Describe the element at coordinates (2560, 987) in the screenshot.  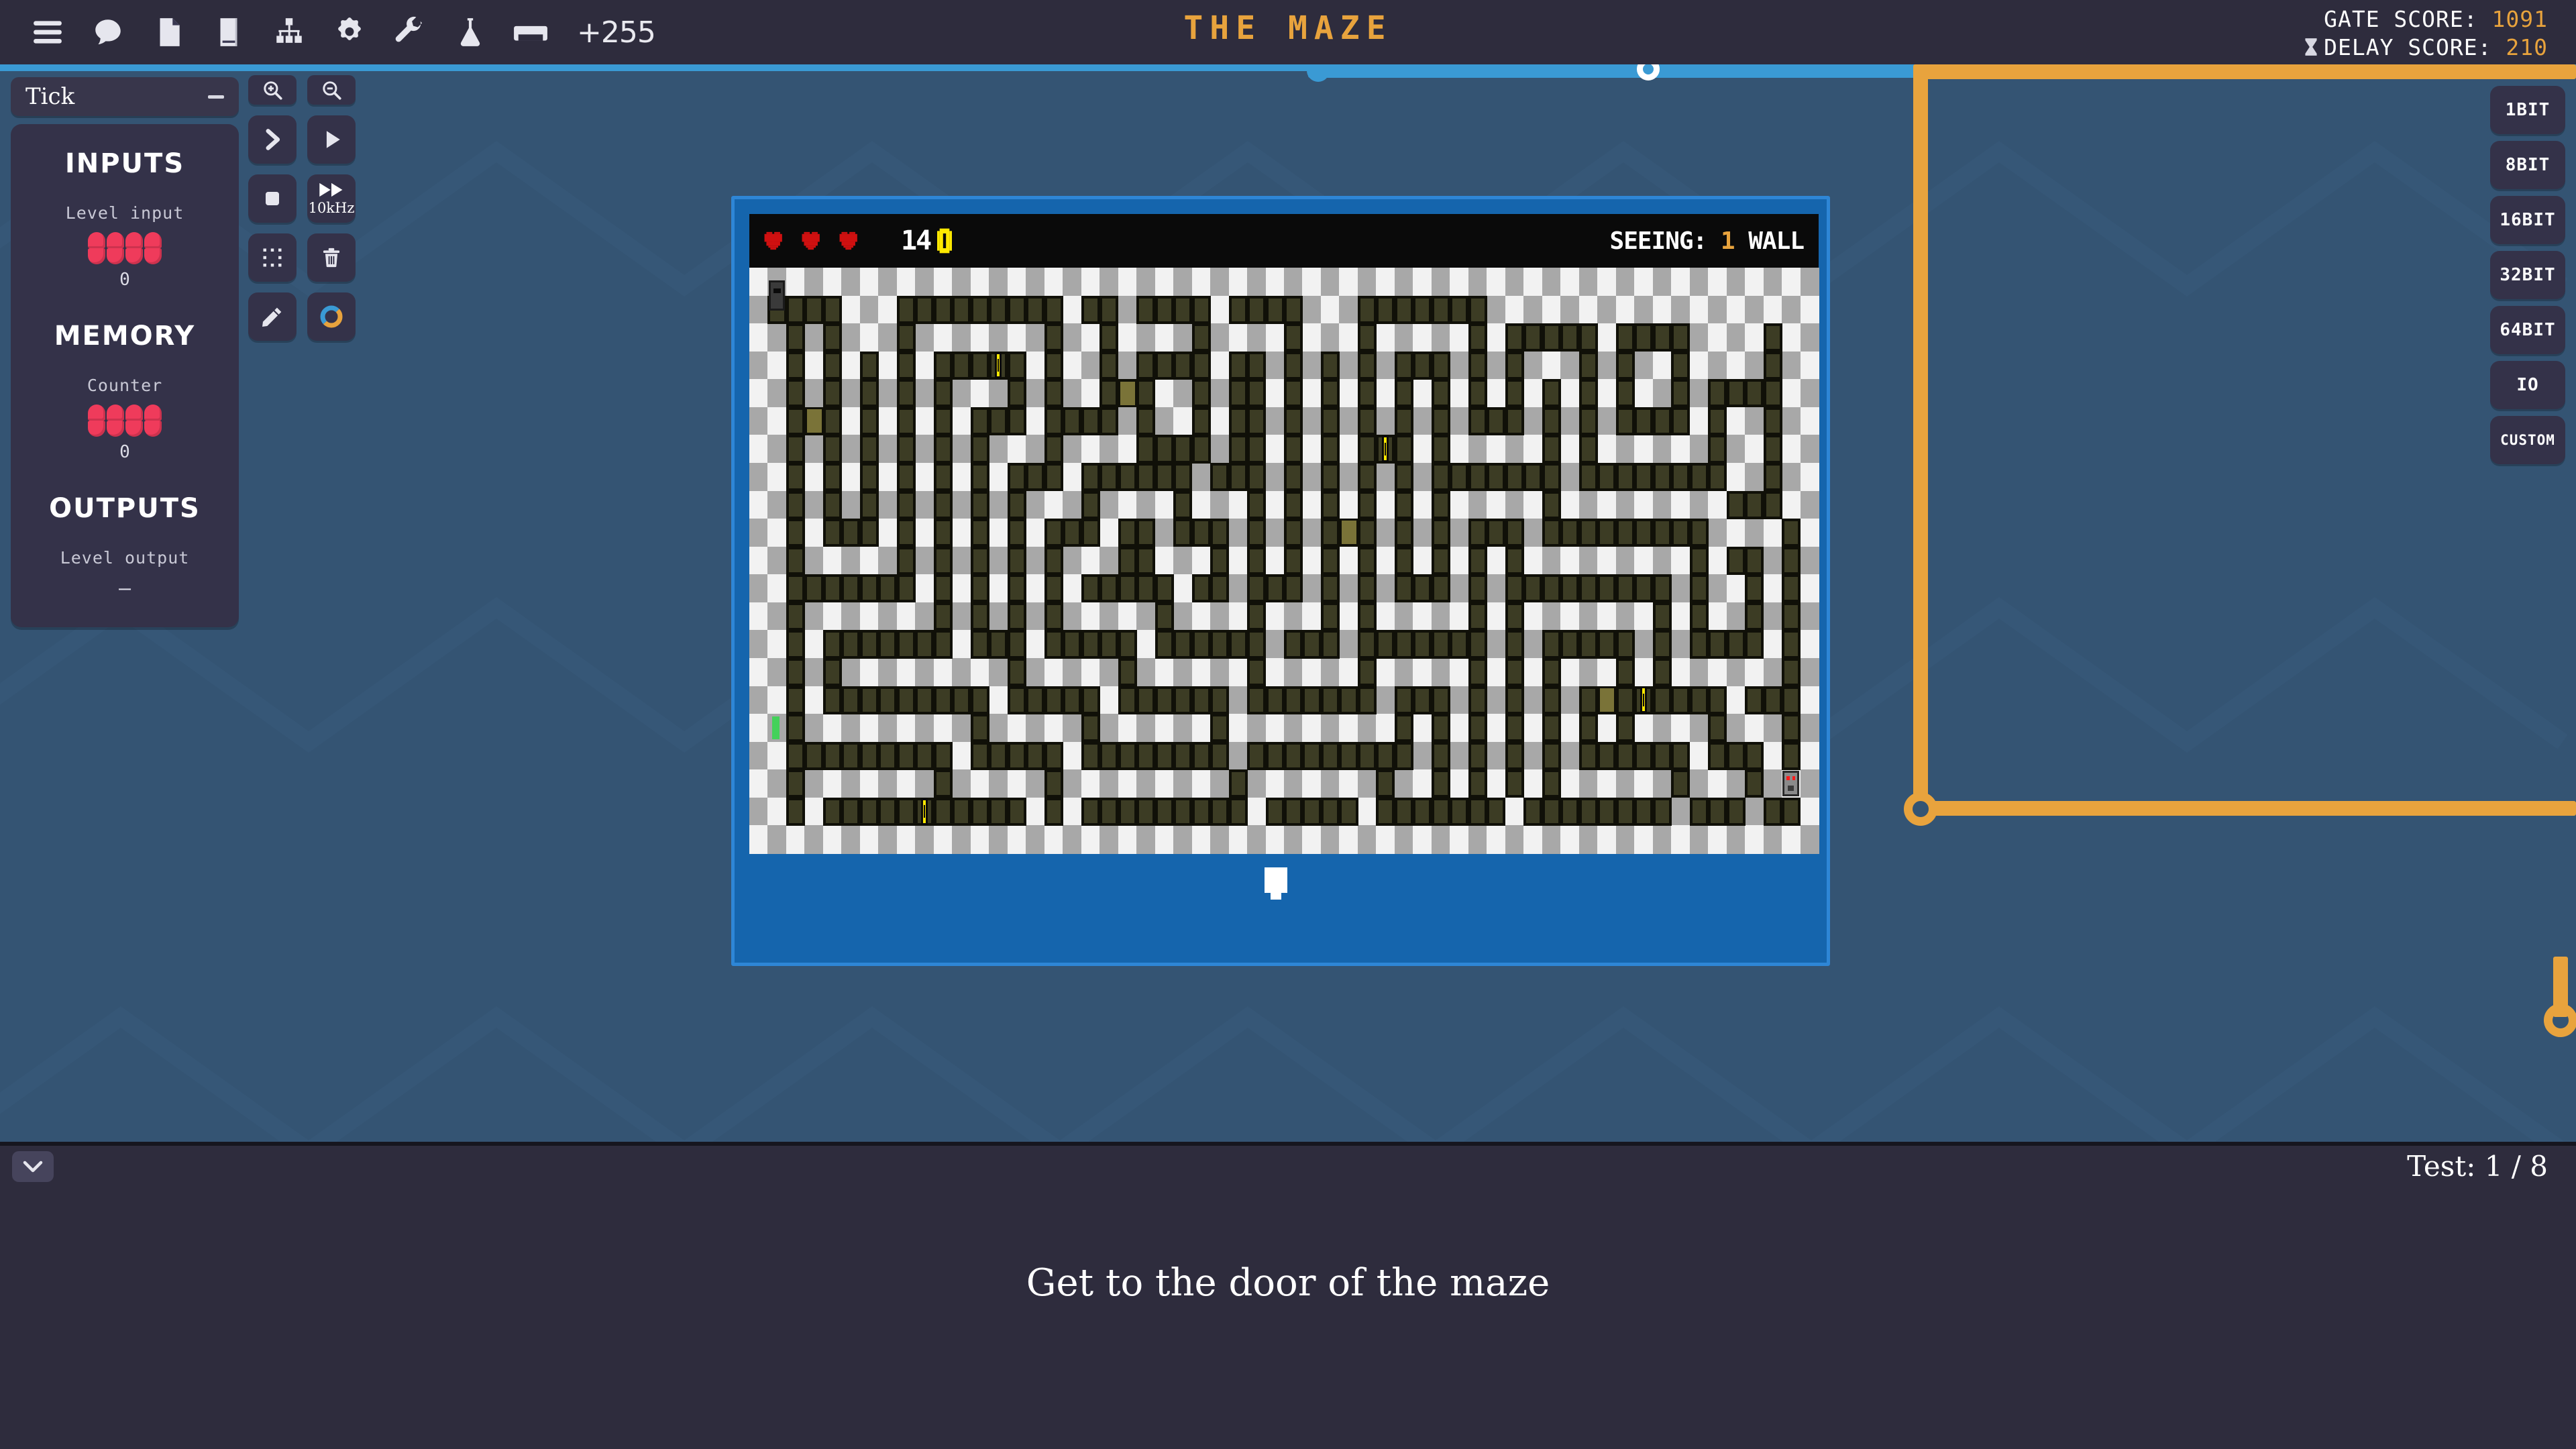
I see `wire-orange-right-stub` at that location.